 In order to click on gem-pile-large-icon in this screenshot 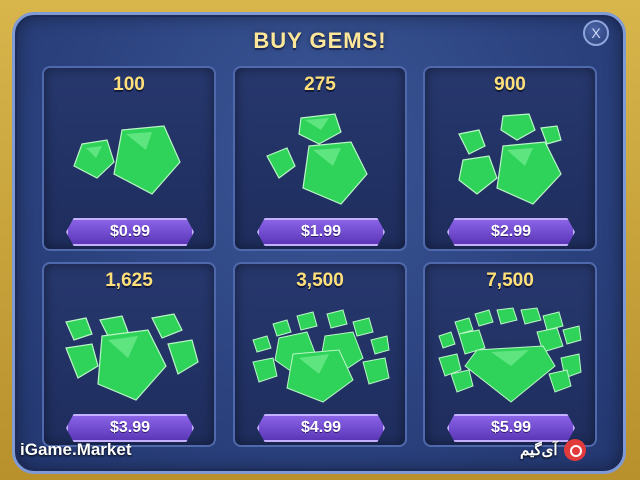, I will do `click(132, 357)`.